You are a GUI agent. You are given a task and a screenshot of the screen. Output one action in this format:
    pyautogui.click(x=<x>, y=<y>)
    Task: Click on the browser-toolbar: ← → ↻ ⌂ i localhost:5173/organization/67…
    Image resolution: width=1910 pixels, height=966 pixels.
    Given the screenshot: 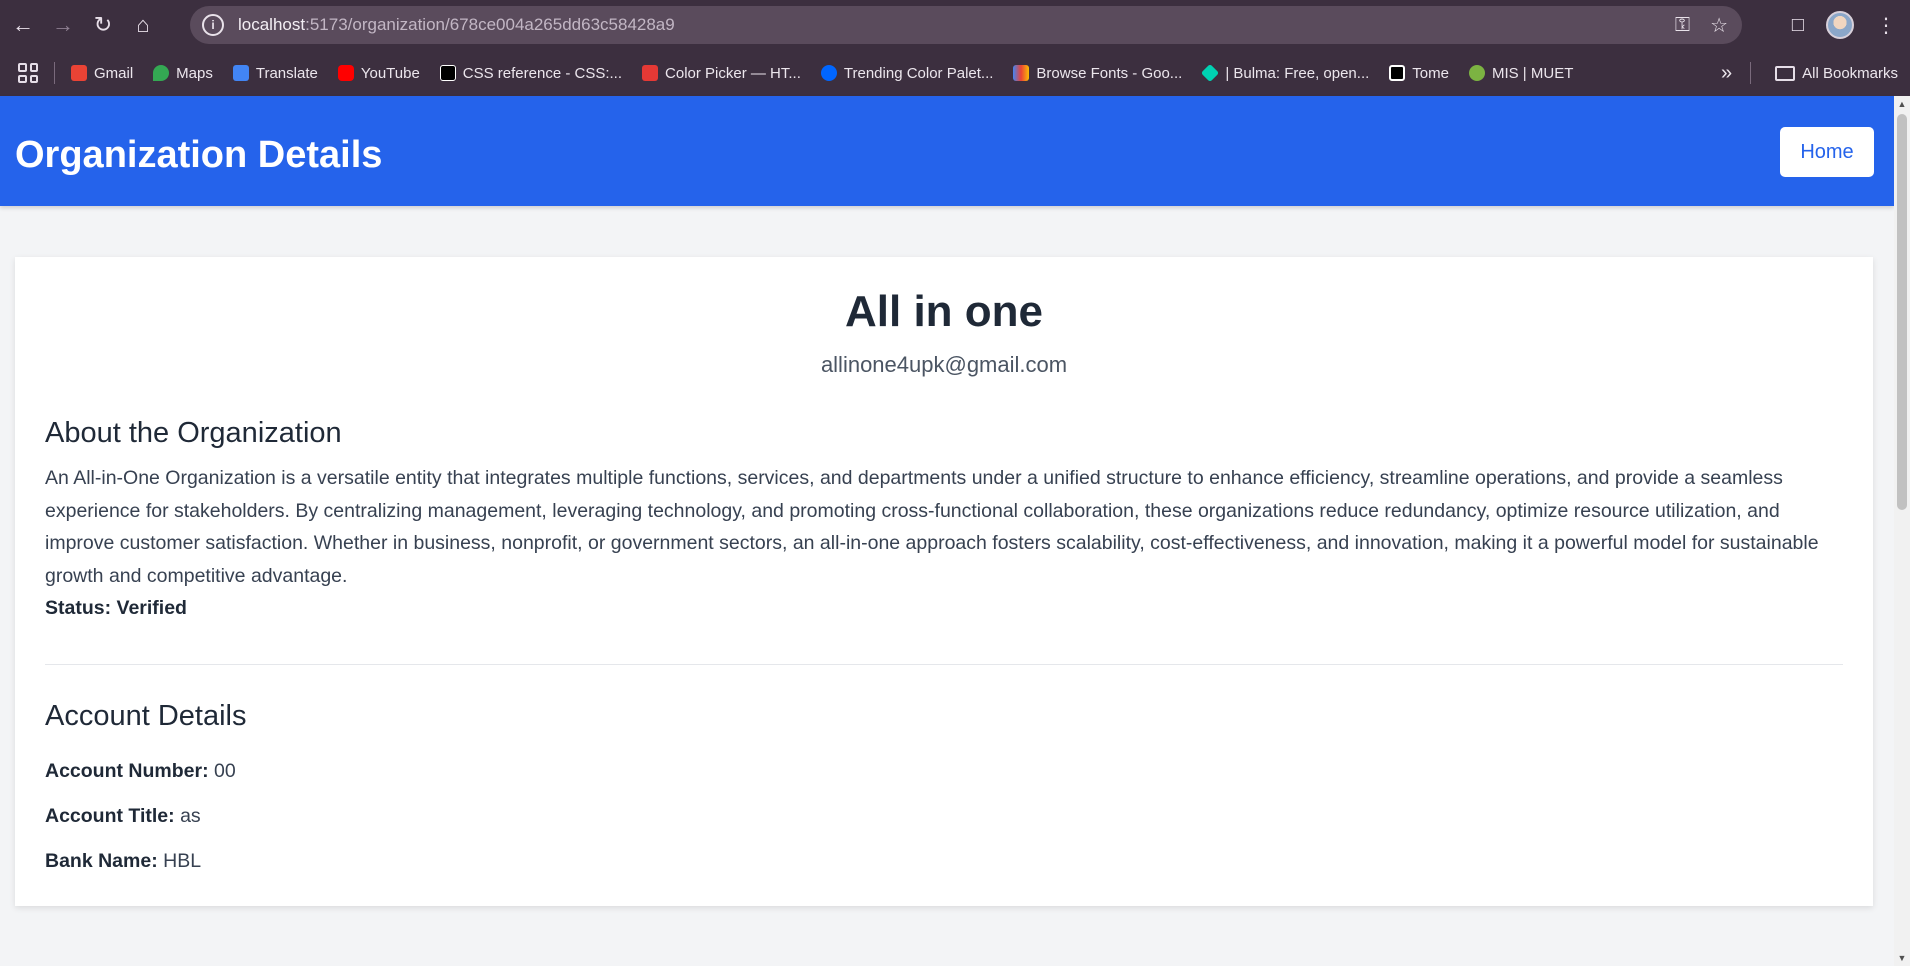 What is the action you would take?
    pyautogui.click(x=955, y=25)
    